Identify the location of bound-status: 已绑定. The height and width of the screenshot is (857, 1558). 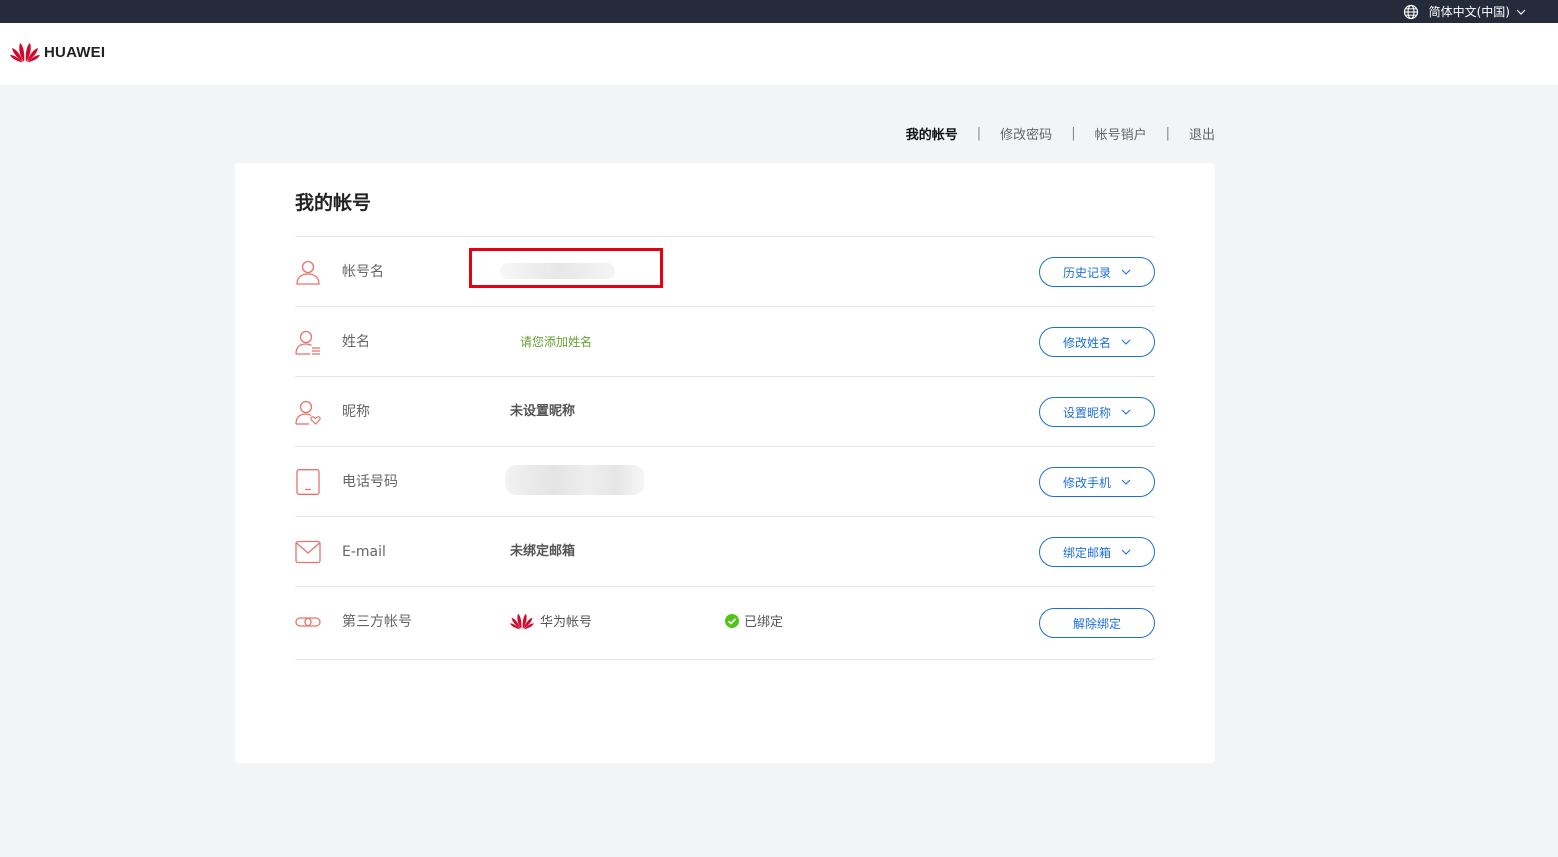
(754, 620).